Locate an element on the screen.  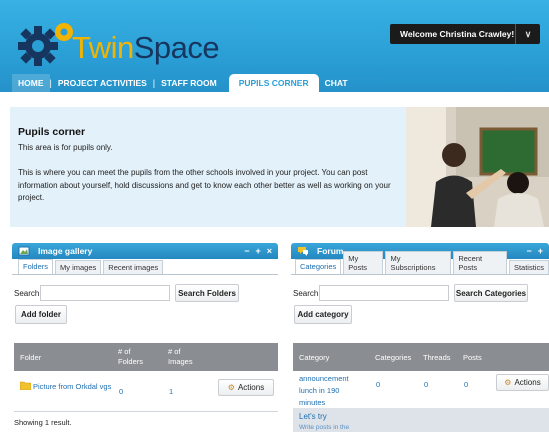
tab-my-subscriptions: My Subscriptions is located at coordinates (418, 262).